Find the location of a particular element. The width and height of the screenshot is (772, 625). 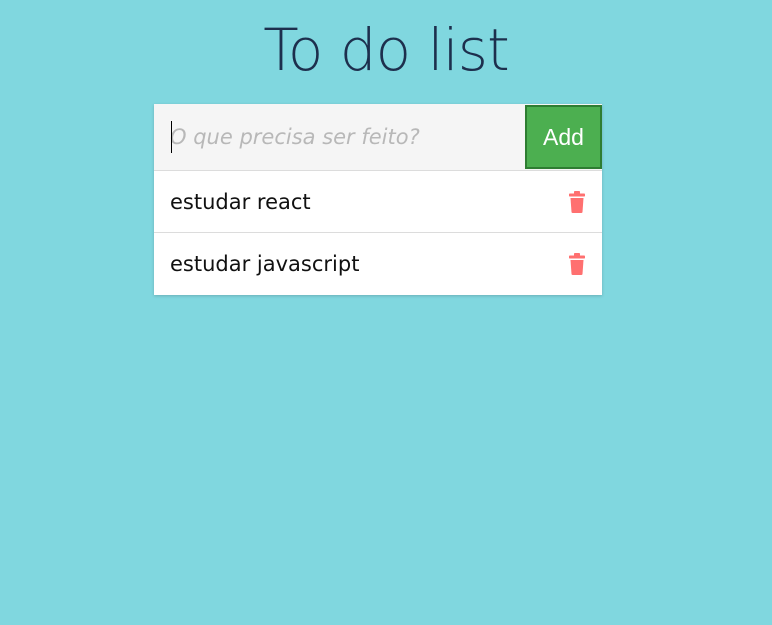

new-todo-form: Add is located at coordinates (378, 137).